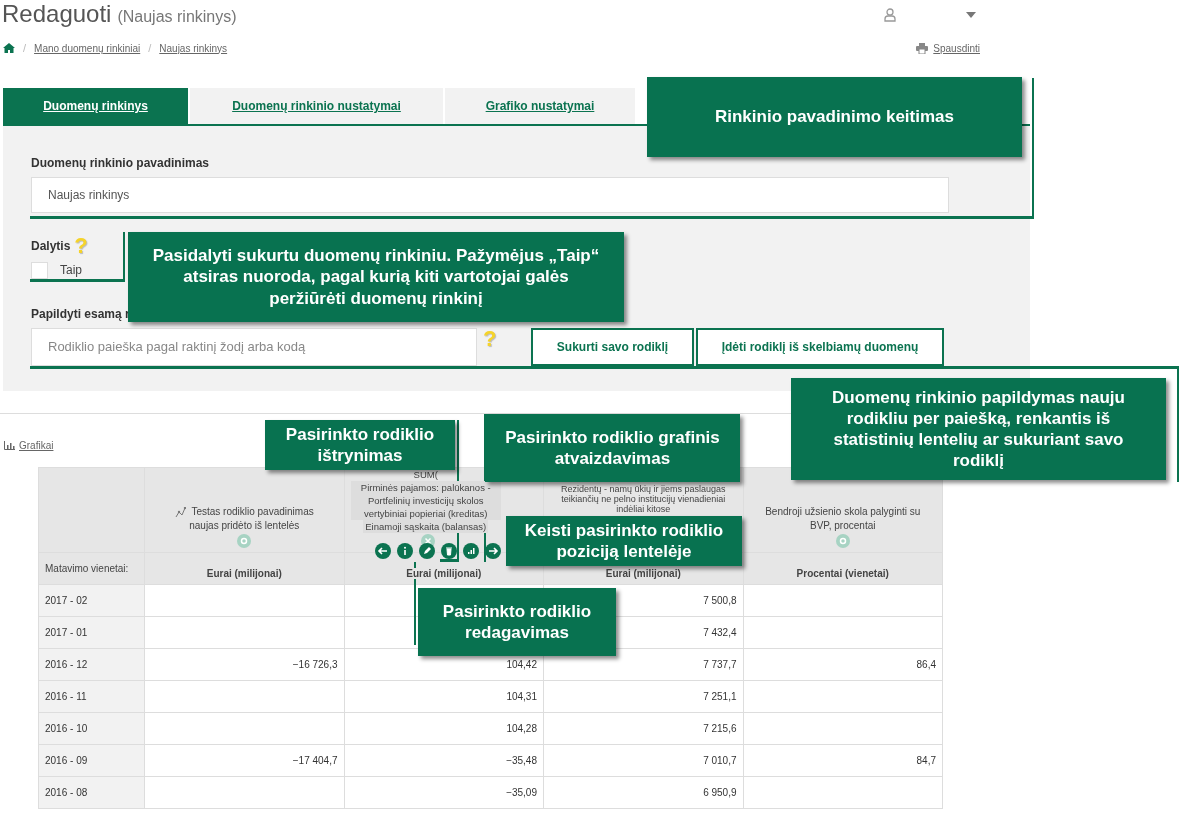  What do you see at coordinates (121, 163) in the screenshot?
I see `field-label: Duomenų rinkinio pavadinimas` at bounding box center [121, 163].